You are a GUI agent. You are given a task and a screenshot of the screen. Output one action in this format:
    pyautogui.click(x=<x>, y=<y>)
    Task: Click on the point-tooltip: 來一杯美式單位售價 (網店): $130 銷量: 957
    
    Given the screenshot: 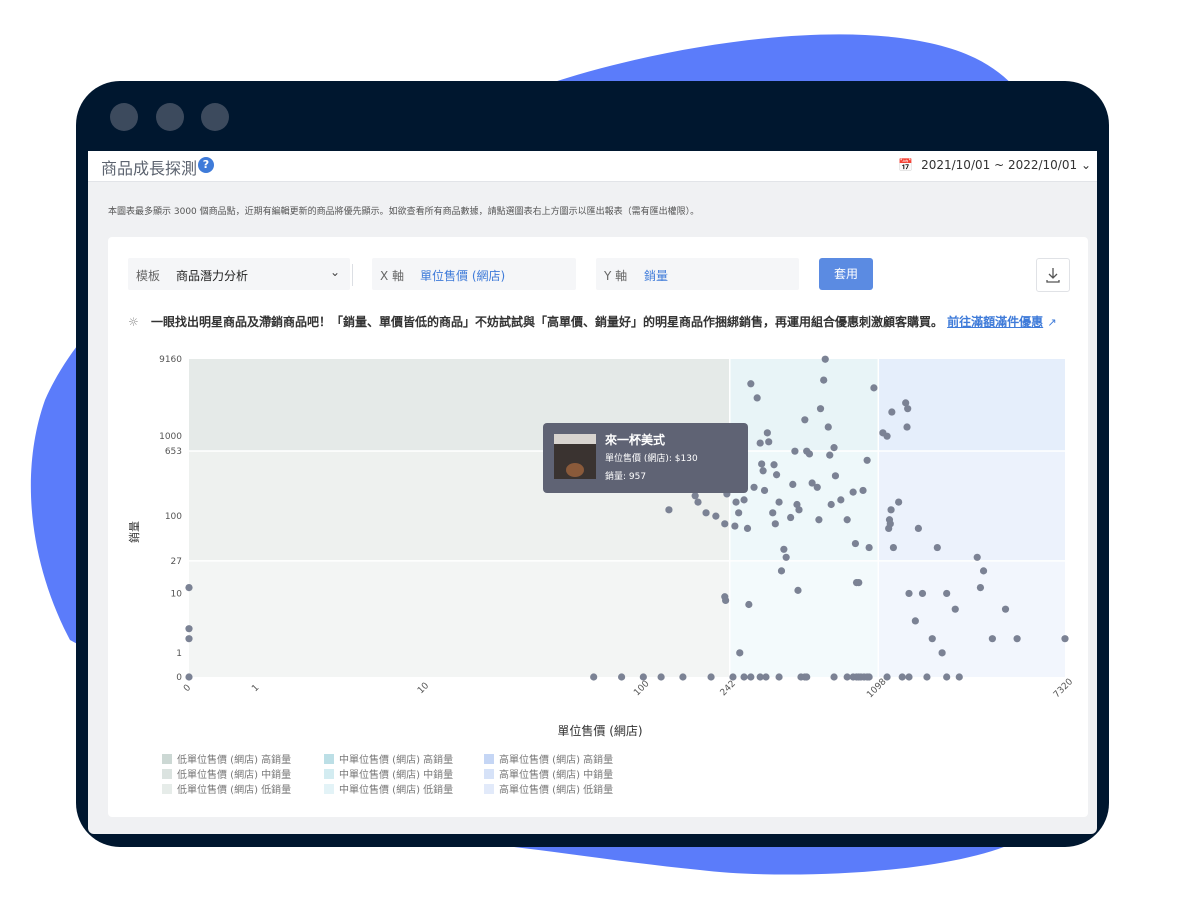 What is the action you would take?
    pyautogui.click(x=645, y=458)
    